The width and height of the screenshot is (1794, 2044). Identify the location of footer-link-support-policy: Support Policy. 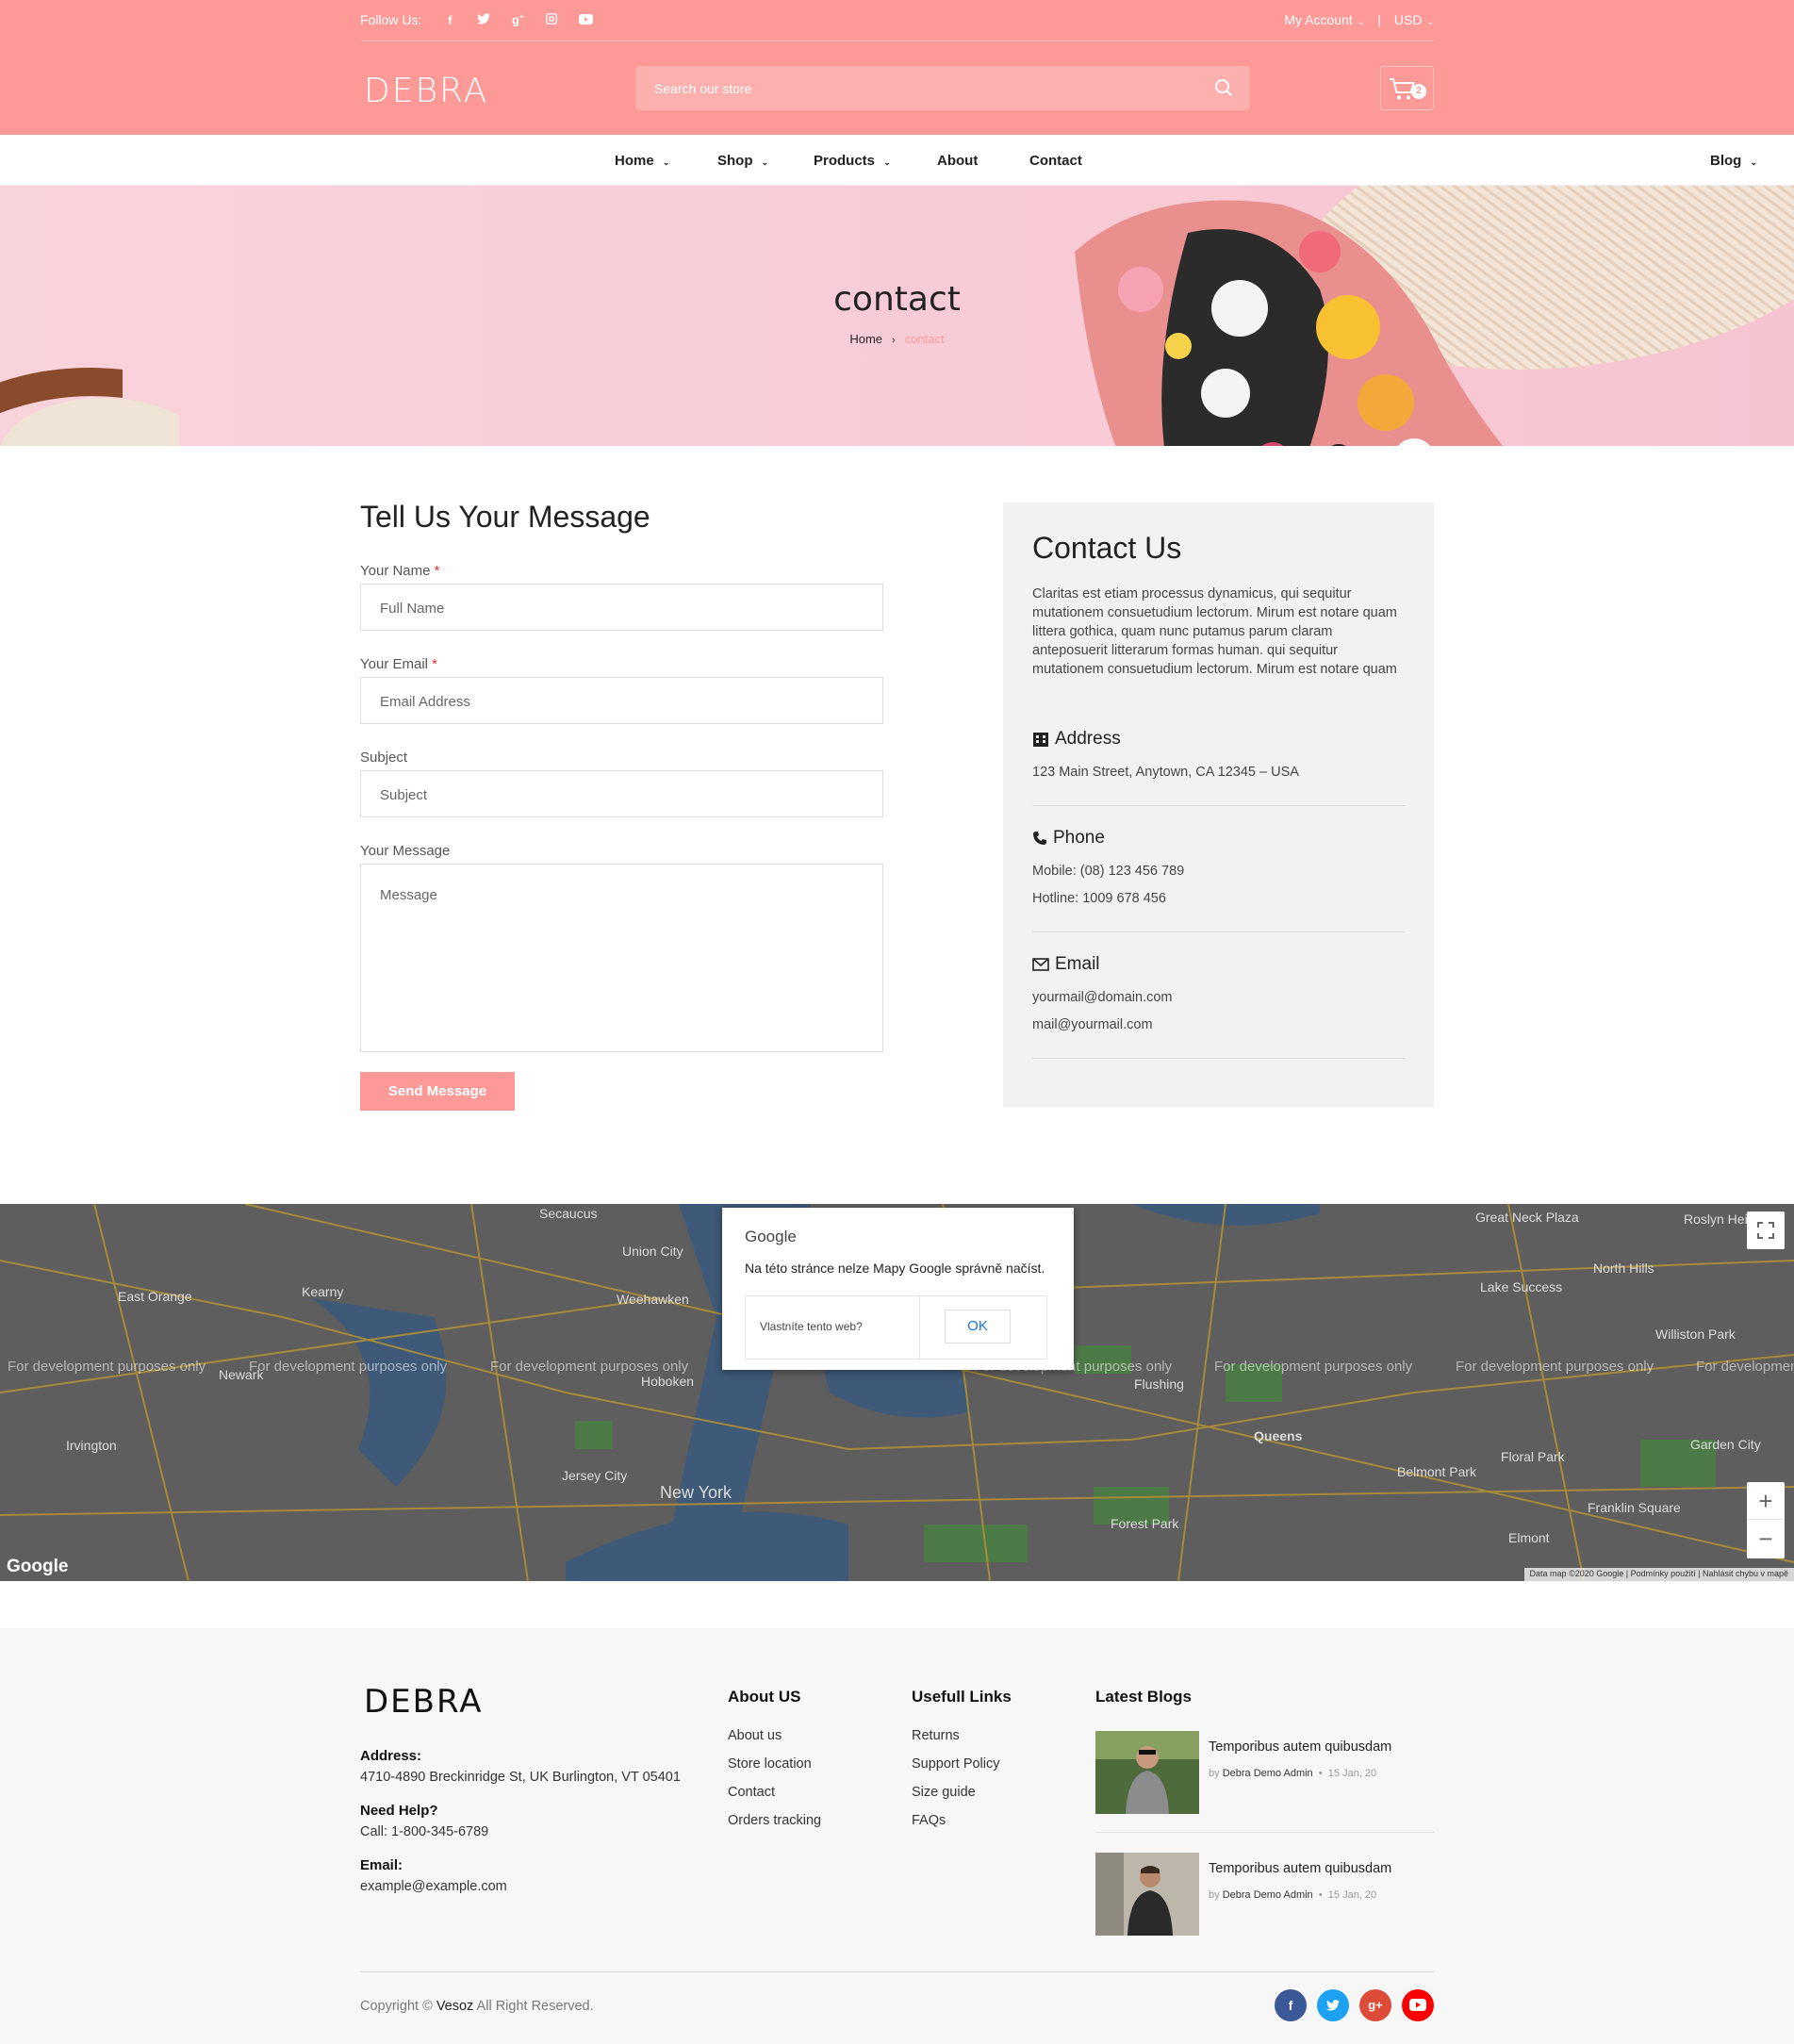
(956, 1764).